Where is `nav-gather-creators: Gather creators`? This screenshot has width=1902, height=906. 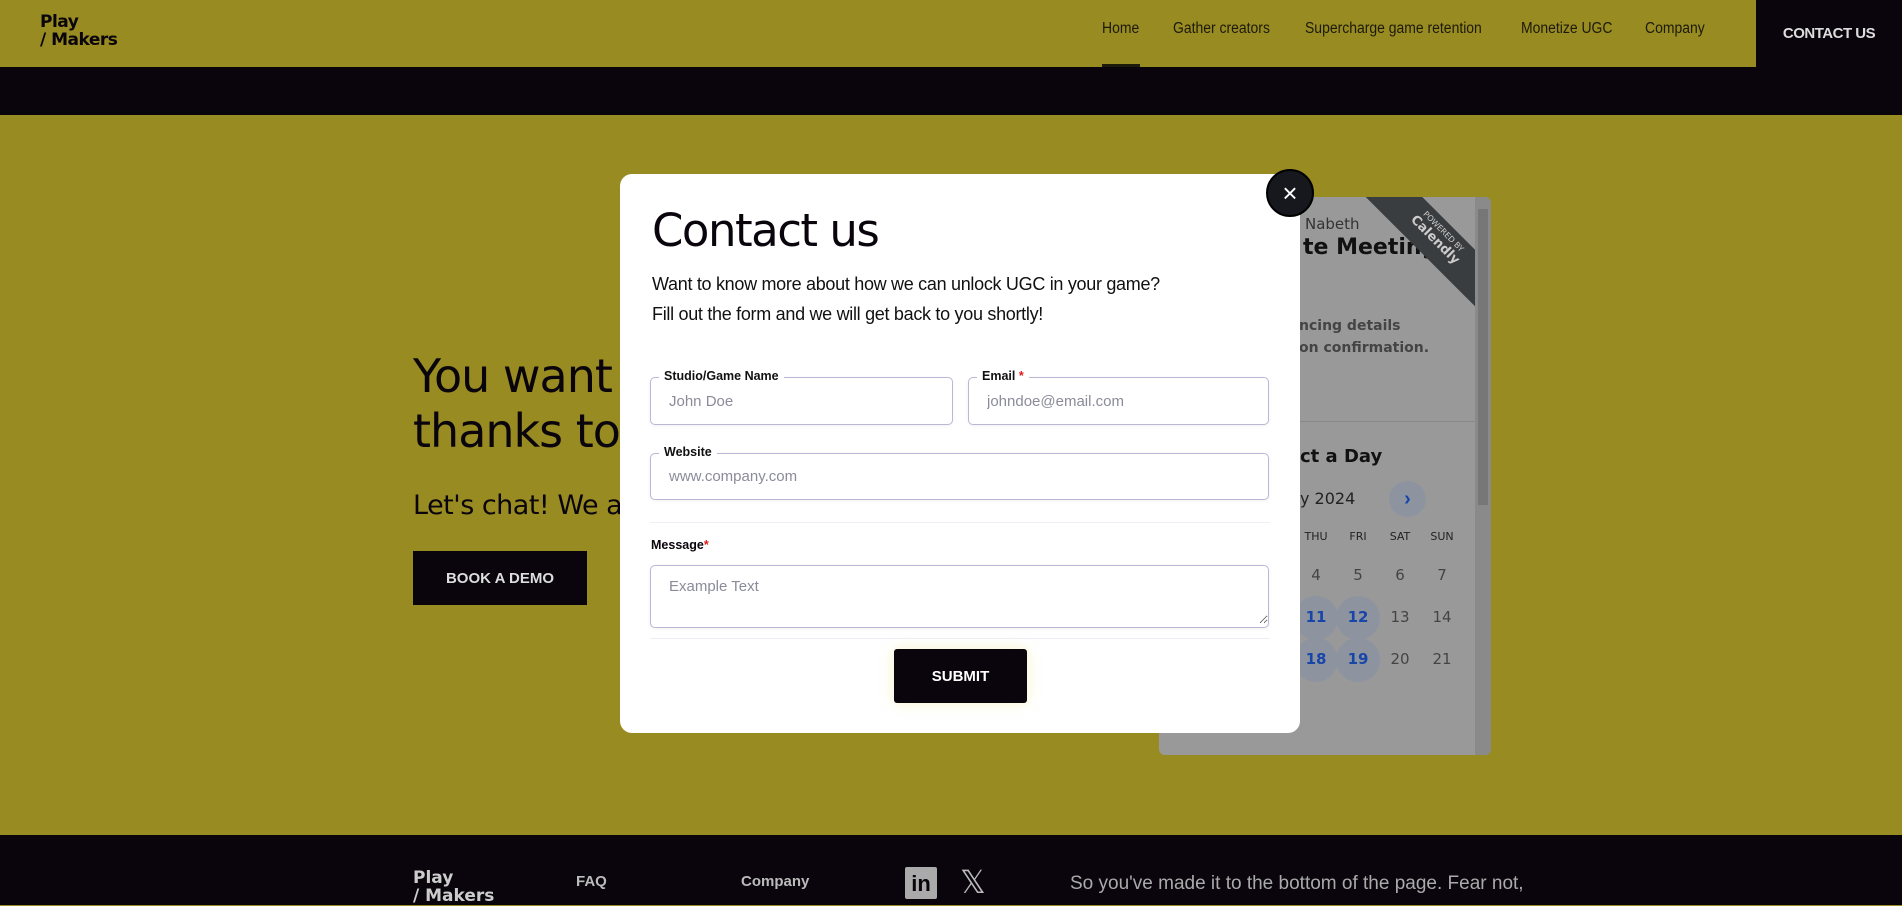 nav-gather-creators: Gather creators is located at coordinates (1221, 29).